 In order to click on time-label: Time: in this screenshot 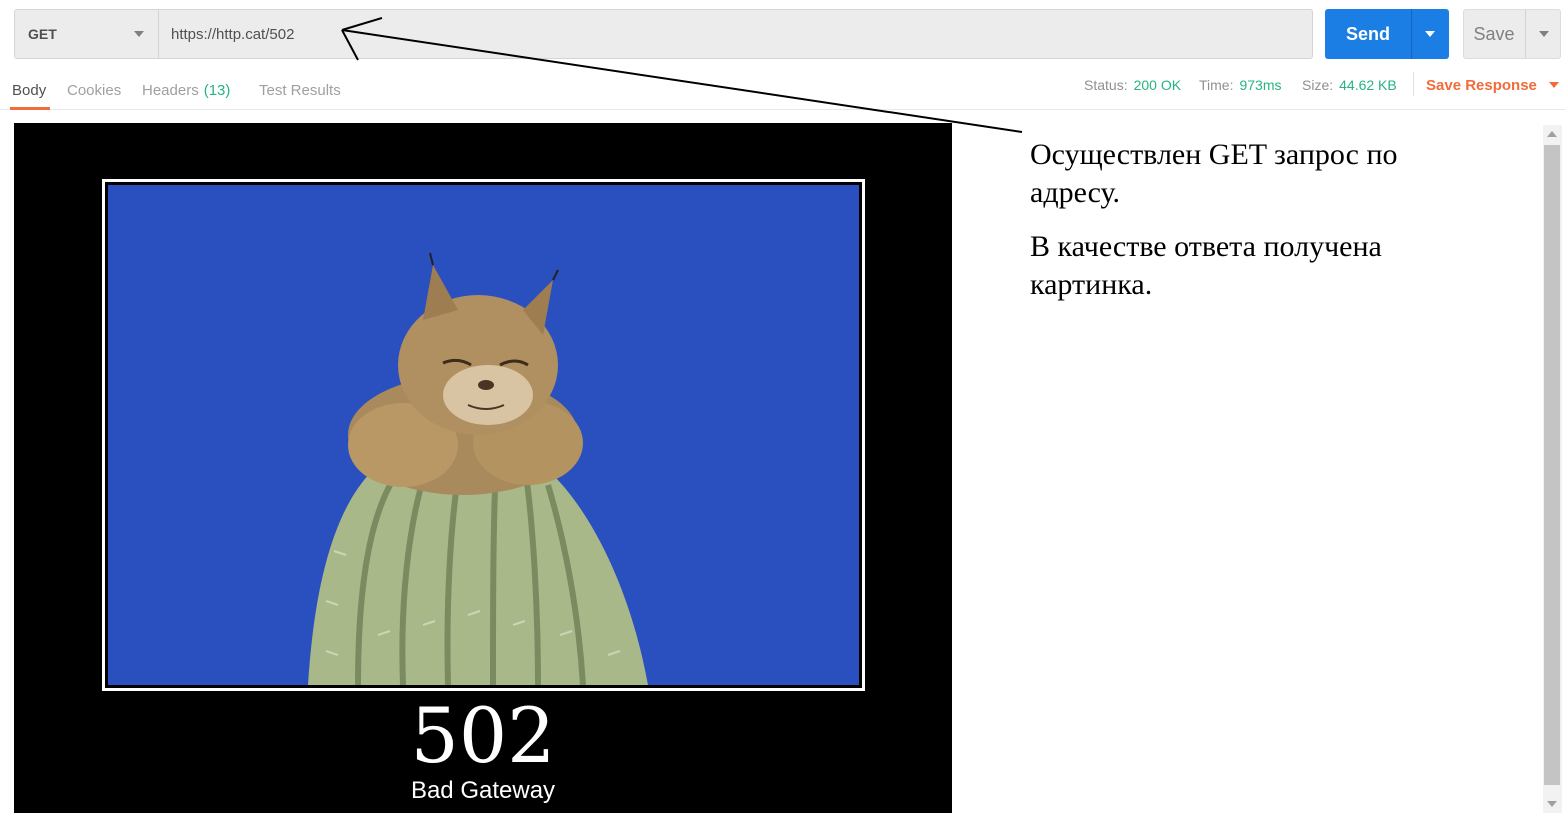, I will do `click(1216, 85)`.